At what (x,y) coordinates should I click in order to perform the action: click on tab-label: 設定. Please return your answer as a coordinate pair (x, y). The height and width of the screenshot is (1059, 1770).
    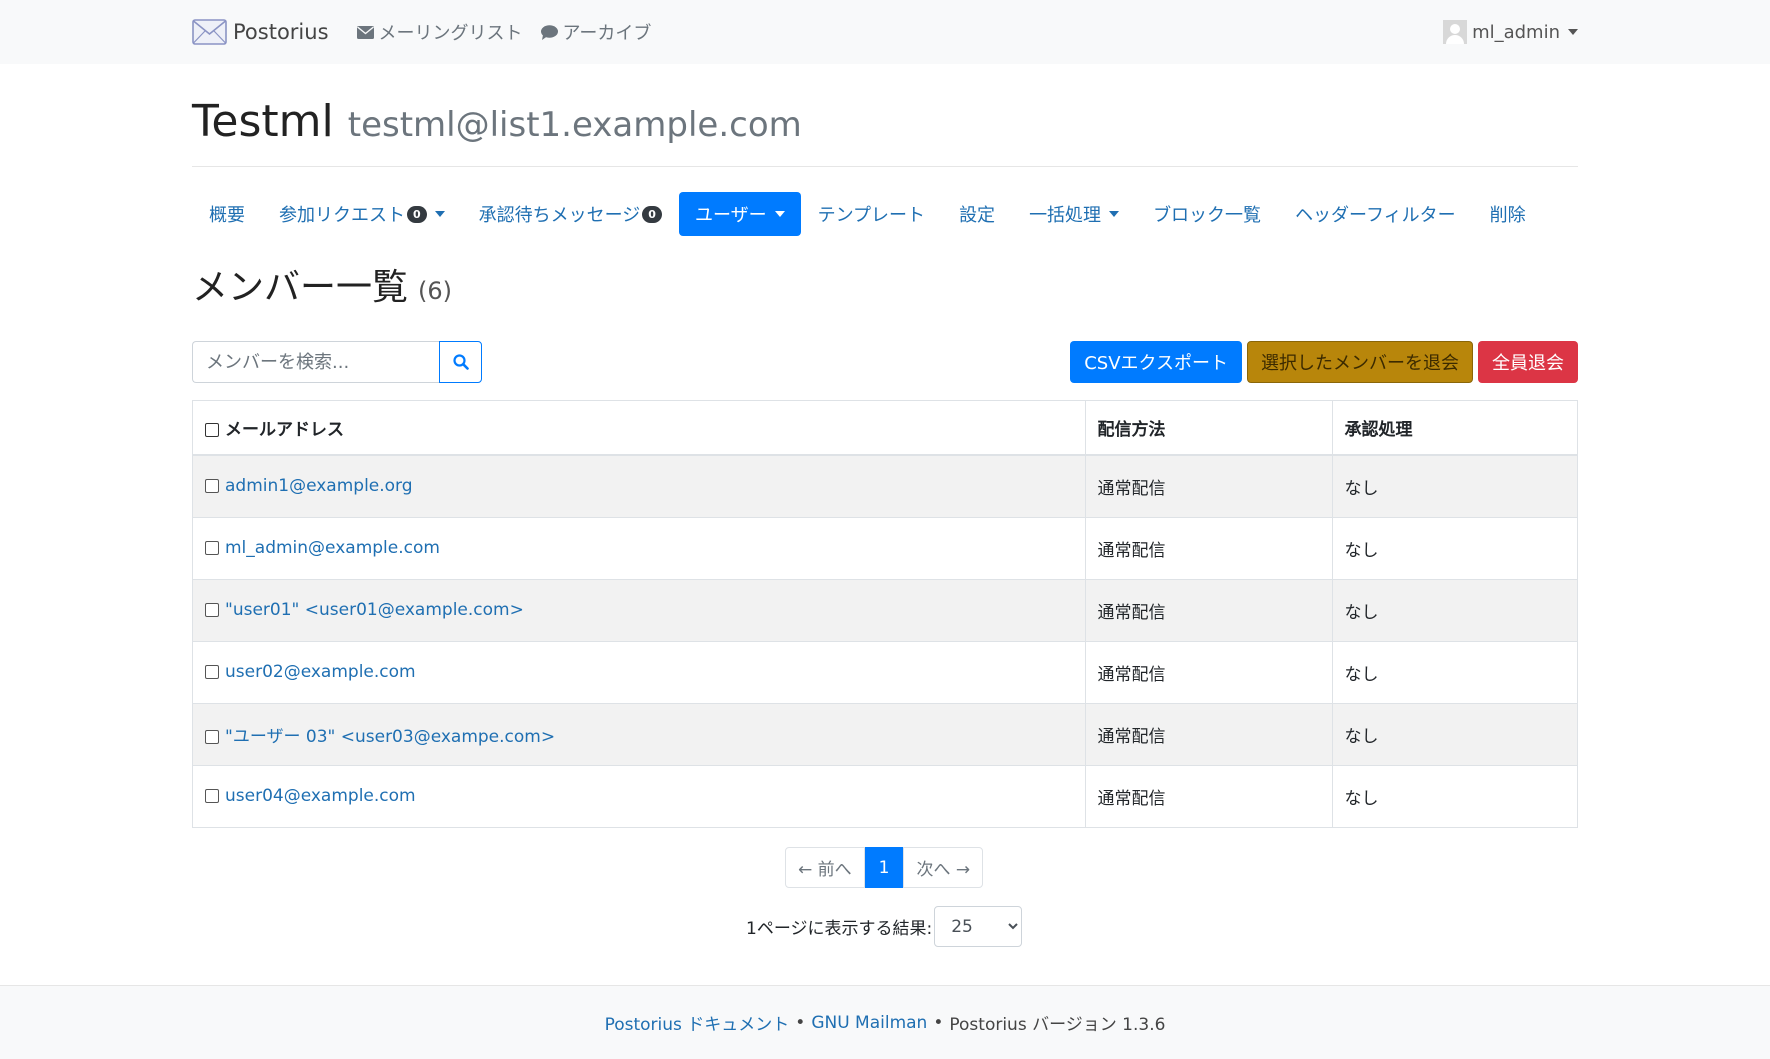
    Looking at the image, I should click on (977, 215).